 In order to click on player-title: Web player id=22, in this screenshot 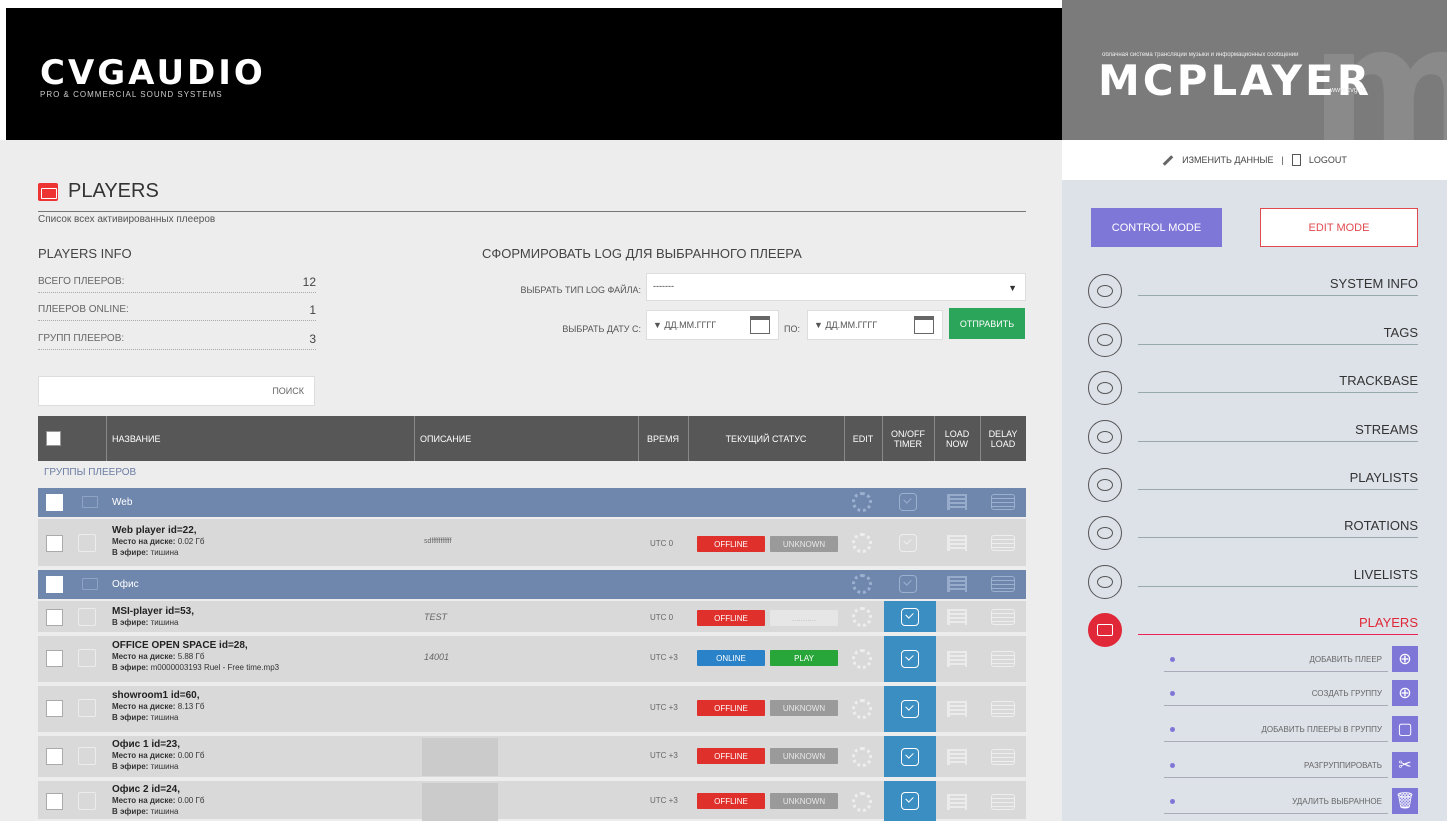, I will do `click(154, 530)`.